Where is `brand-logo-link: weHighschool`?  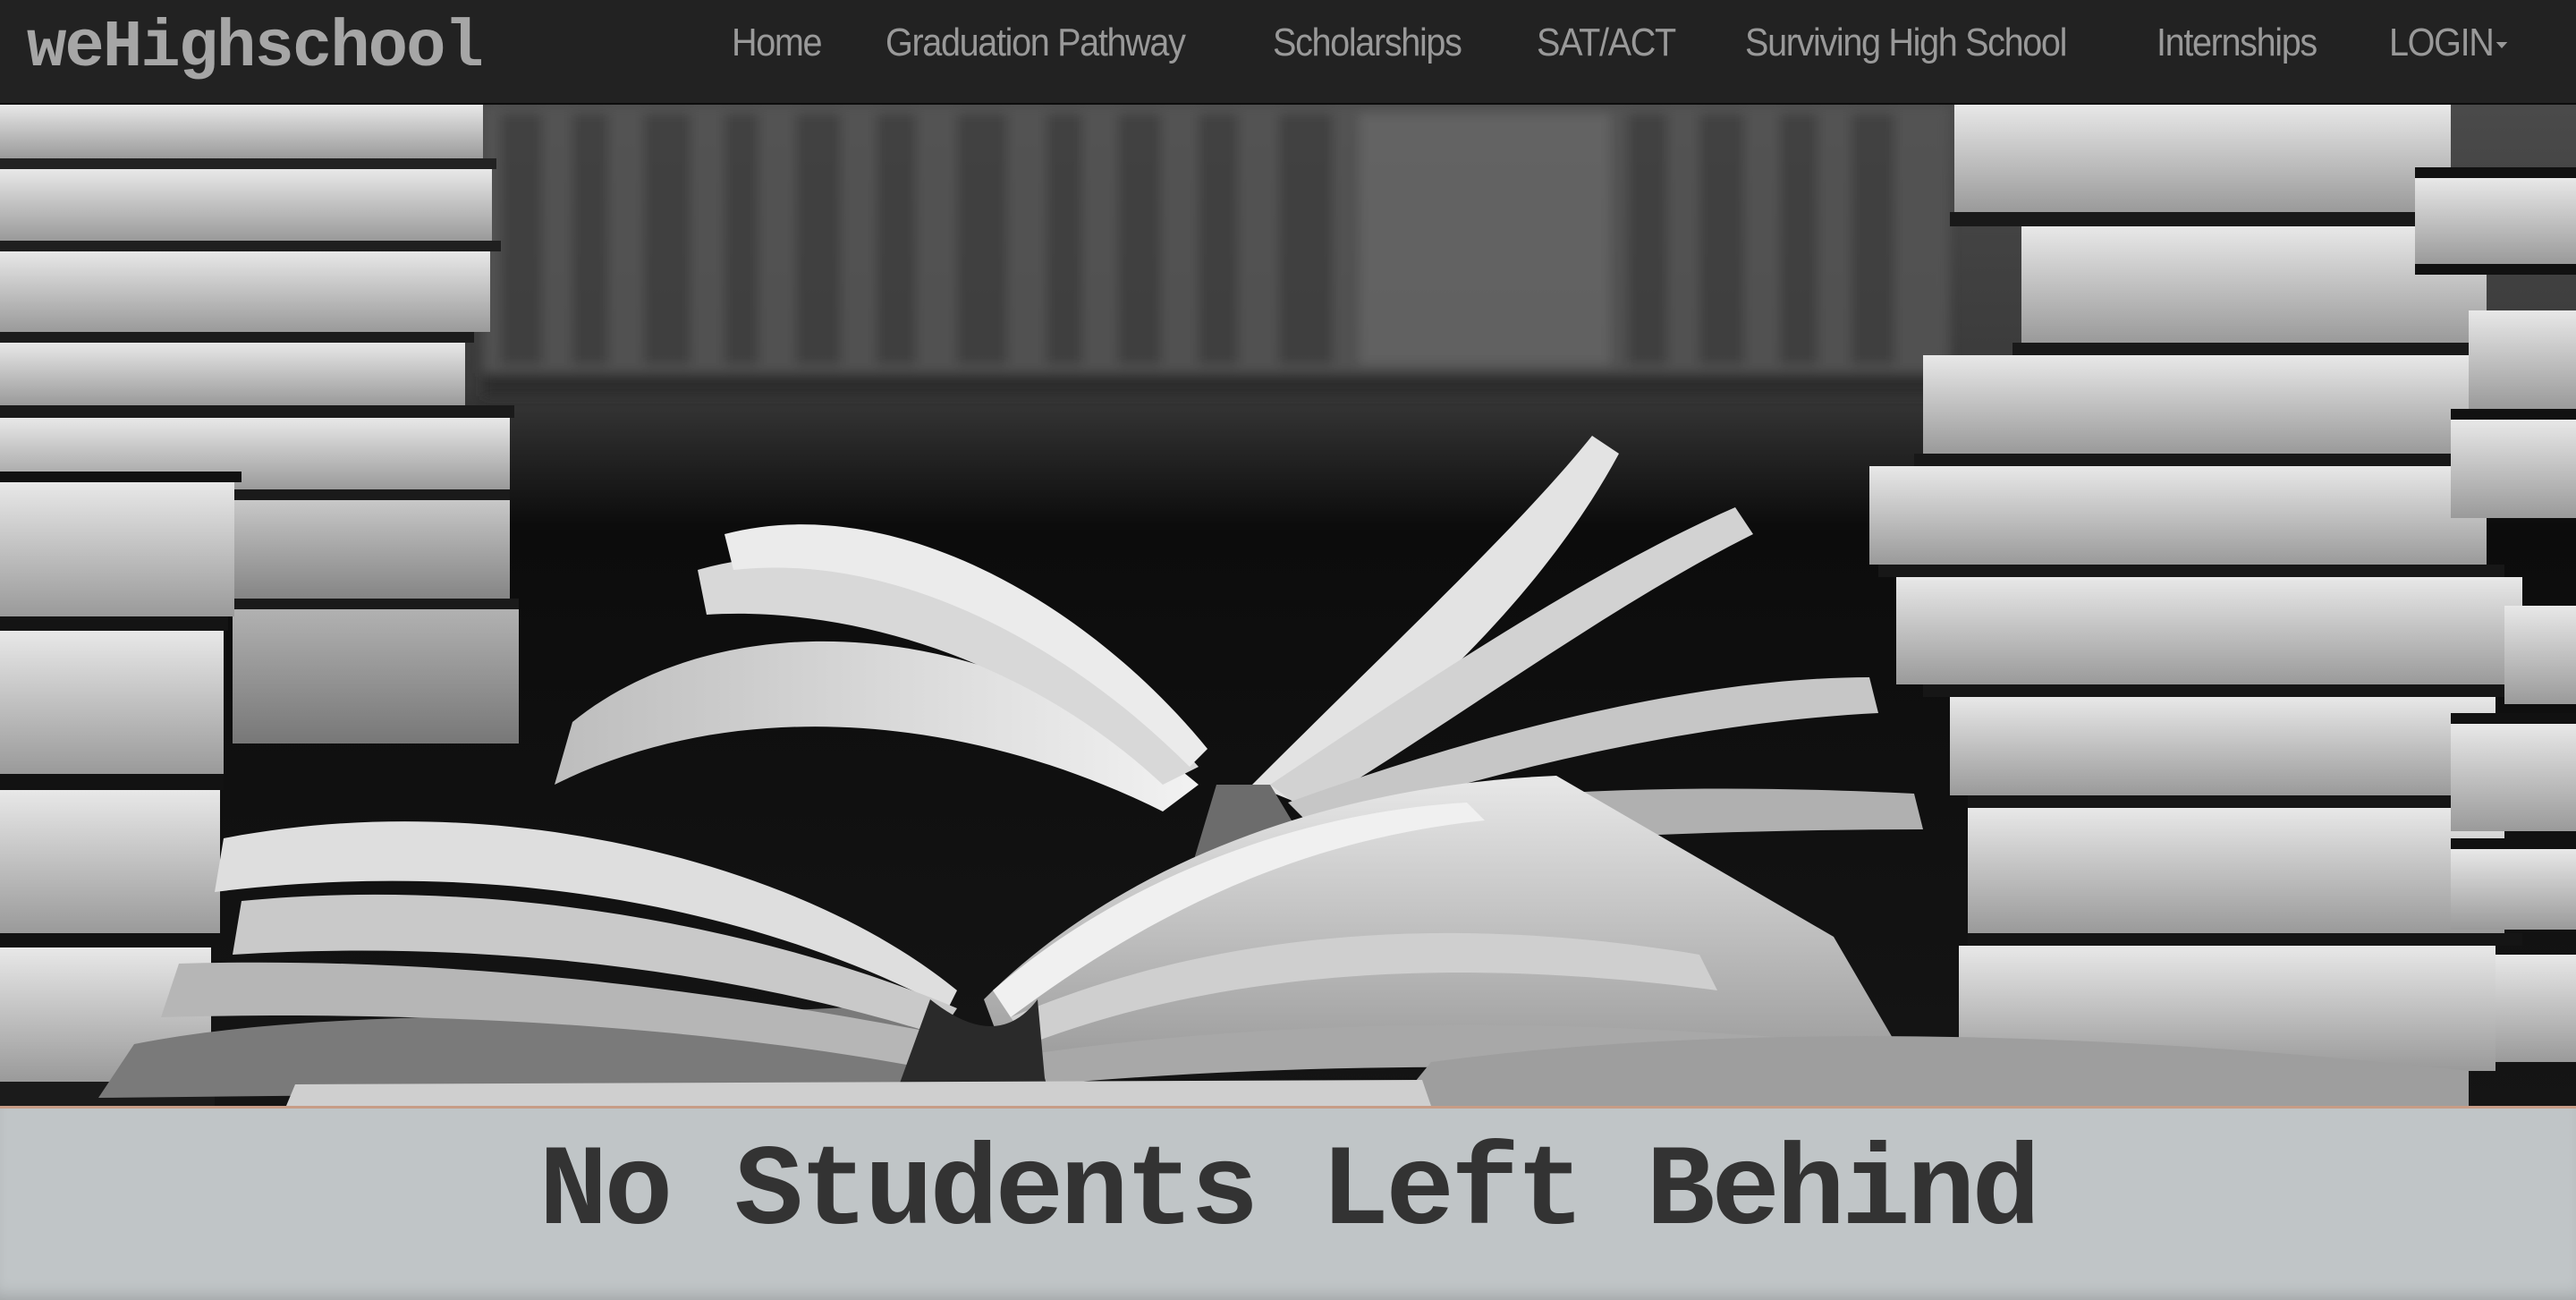 brand-logo-link: weHighschool is located at coordinates (255, 48).